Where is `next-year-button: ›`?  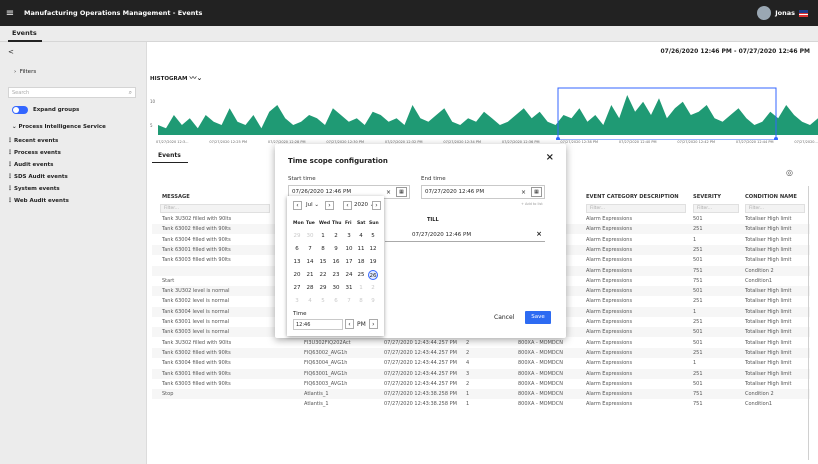
next-year-button: › is located at coordinates (376, 205).